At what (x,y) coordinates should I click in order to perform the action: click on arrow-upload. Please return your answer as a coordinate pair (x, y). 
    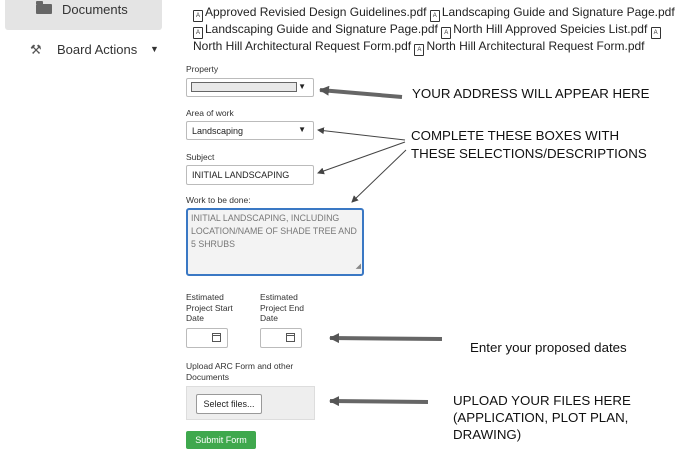
    Looking at the image, I should click on (379, 401).